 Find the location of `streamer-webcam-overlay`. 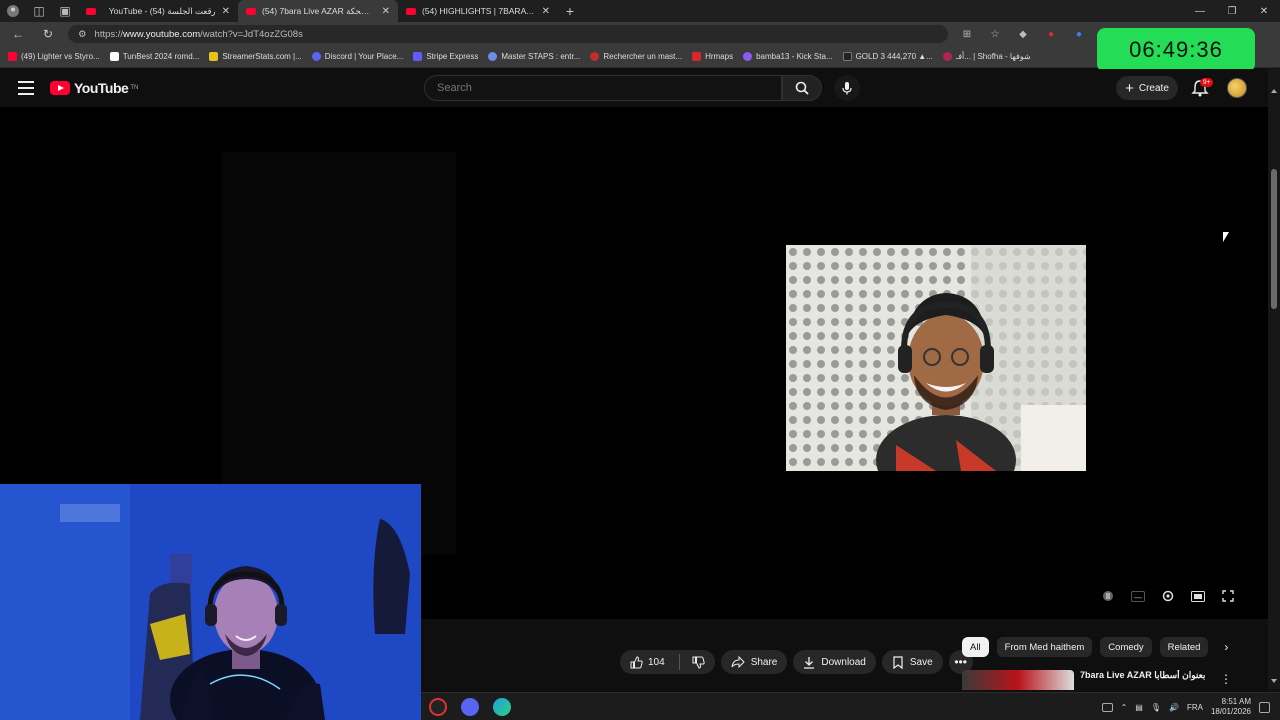

streamer-webcam-overlay is located at coordinates (210, 602).